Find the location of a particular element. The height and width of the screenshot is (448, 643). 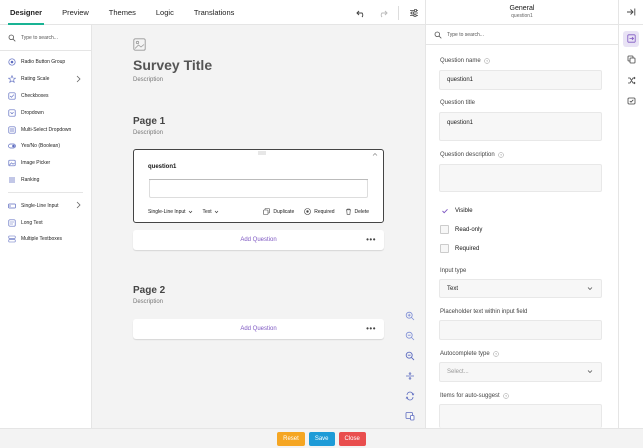

toolbox-item-yes-no-boolean: Yes/No (Boolean) is located at coordinates (45, 146).